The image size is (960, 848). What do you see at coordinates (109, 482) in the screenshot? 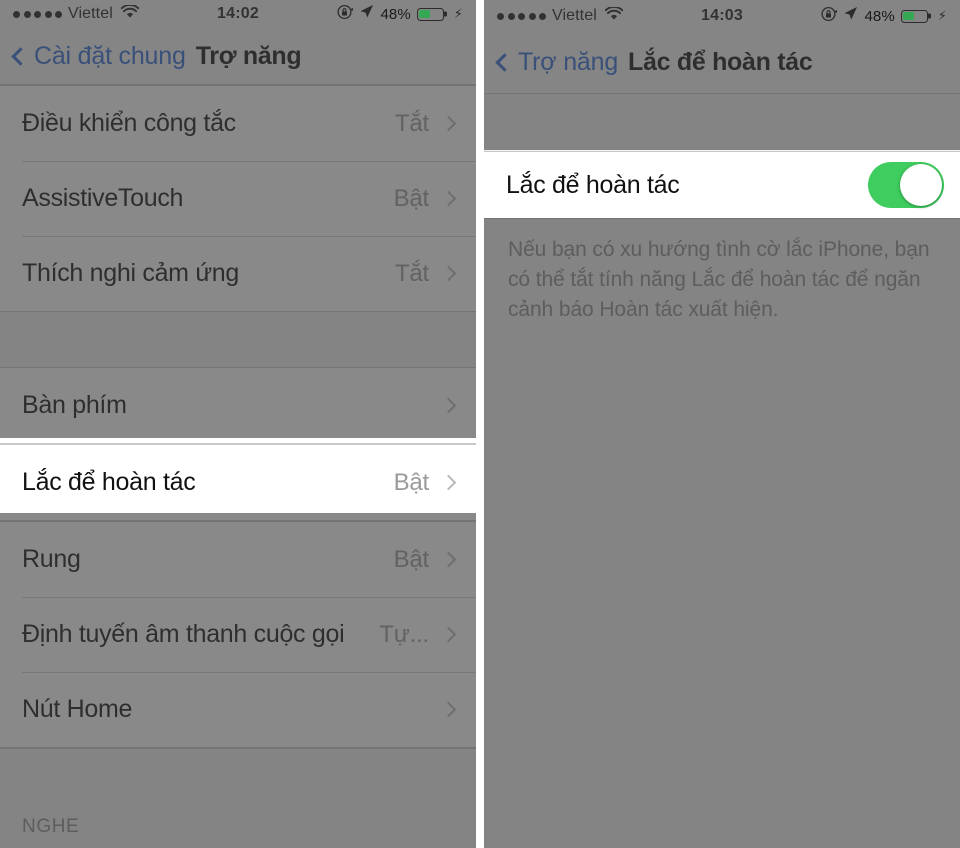
I see `list-item-label: Lắc để hoàn tác` at bounding box center [109, 482].